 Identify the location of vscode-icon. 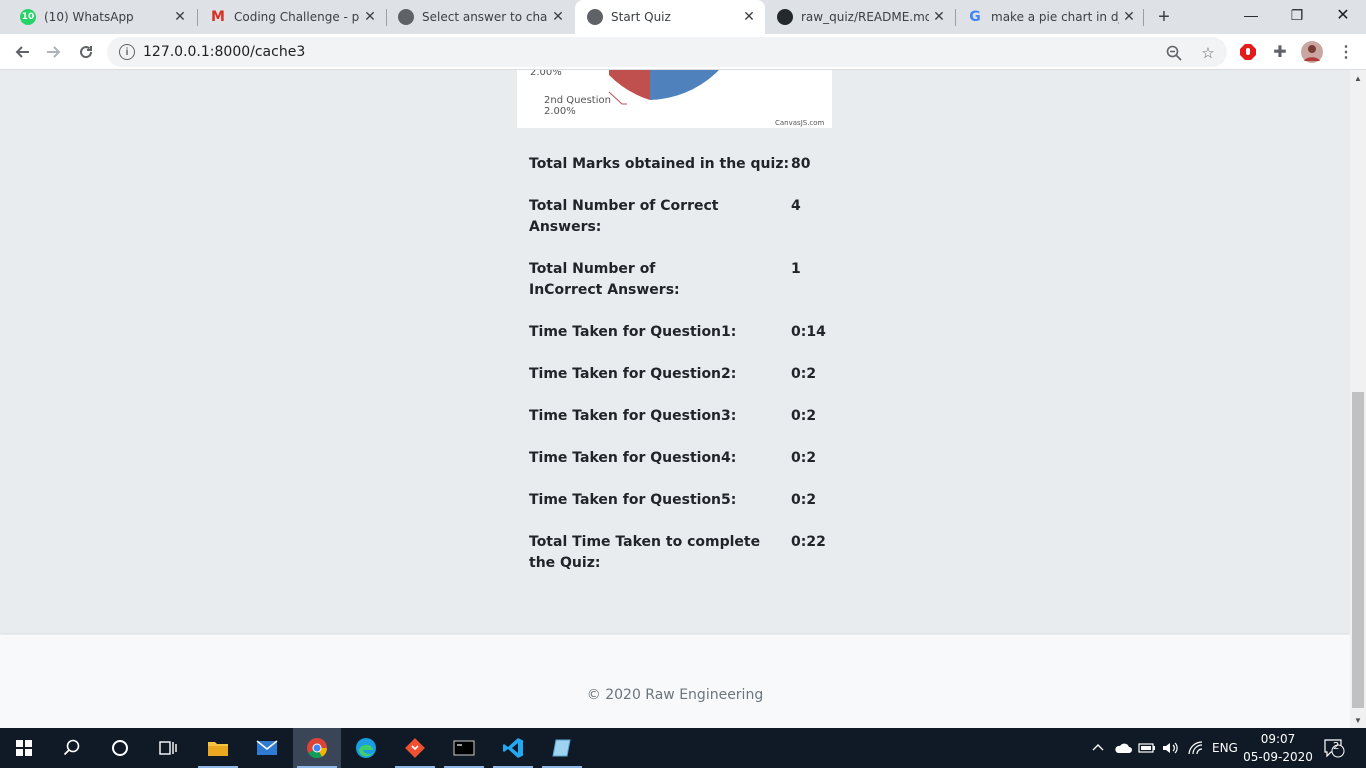
(513, 748).